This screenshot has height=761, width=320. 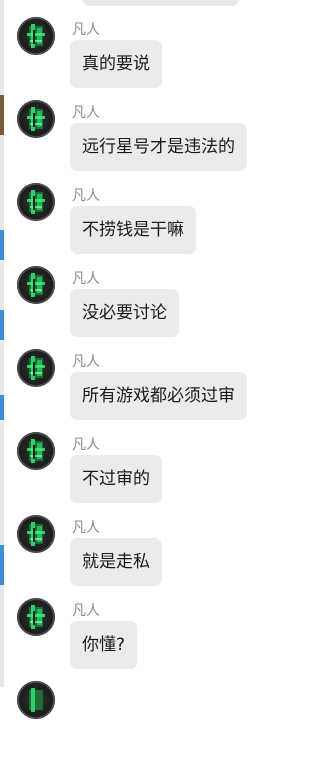 What do you see at coordinates (104, 645) in the screenshot?
I see `message-bubble: 你懂?` at bounding box center [104, 645].